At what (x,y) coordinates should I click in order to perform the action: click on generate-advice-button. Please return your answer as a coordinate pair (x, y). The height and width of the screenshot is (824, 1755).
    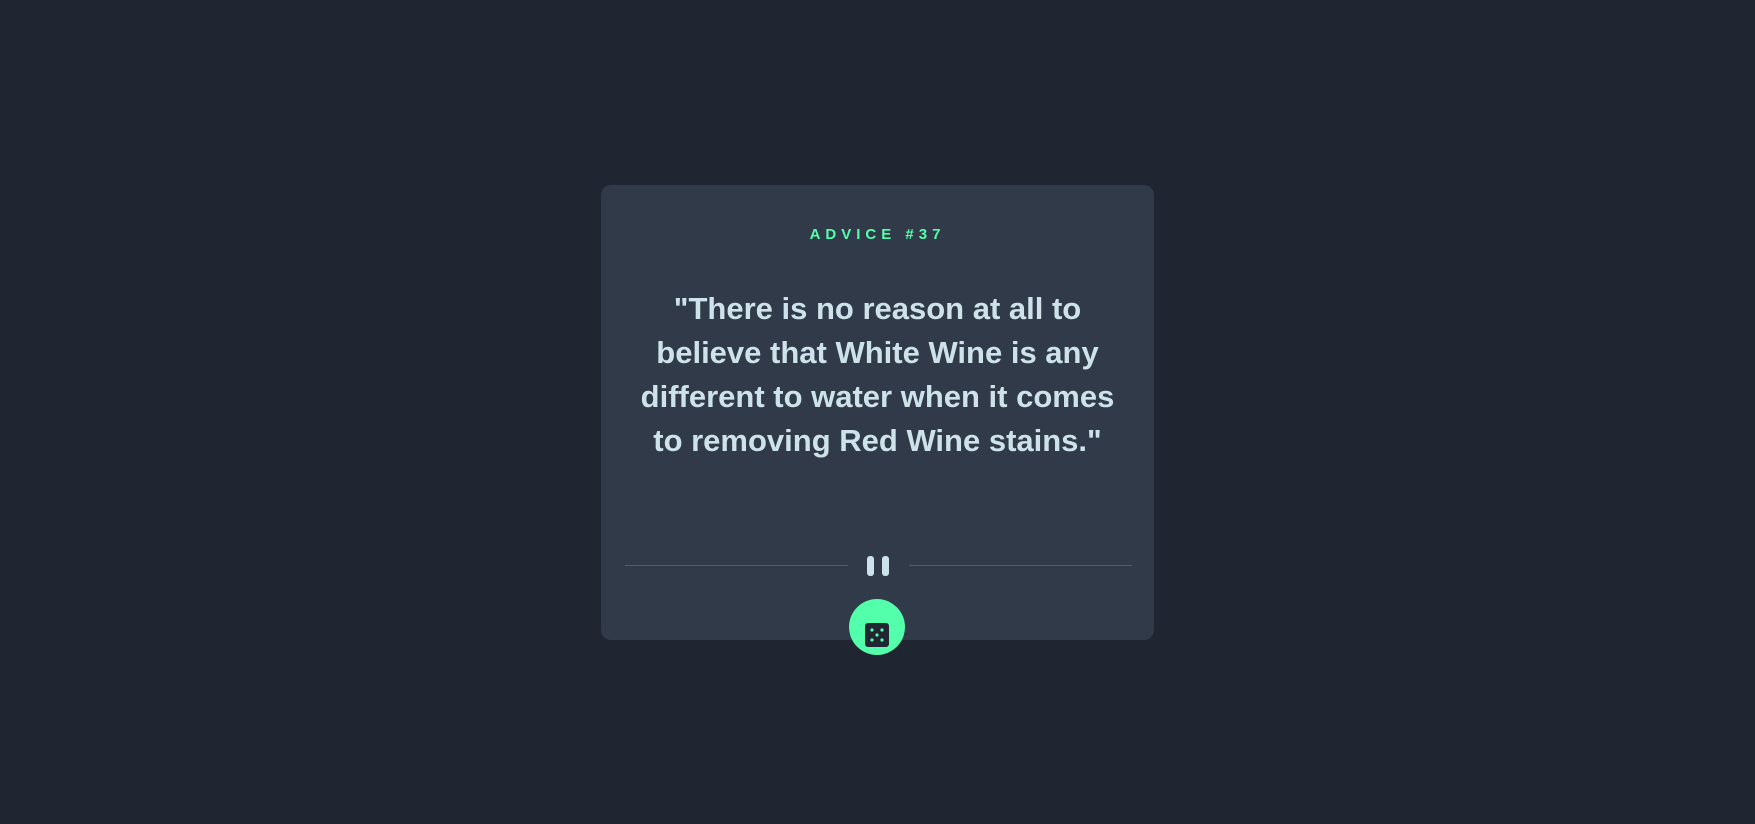
    Looking at the image, I should click on (877, 627).